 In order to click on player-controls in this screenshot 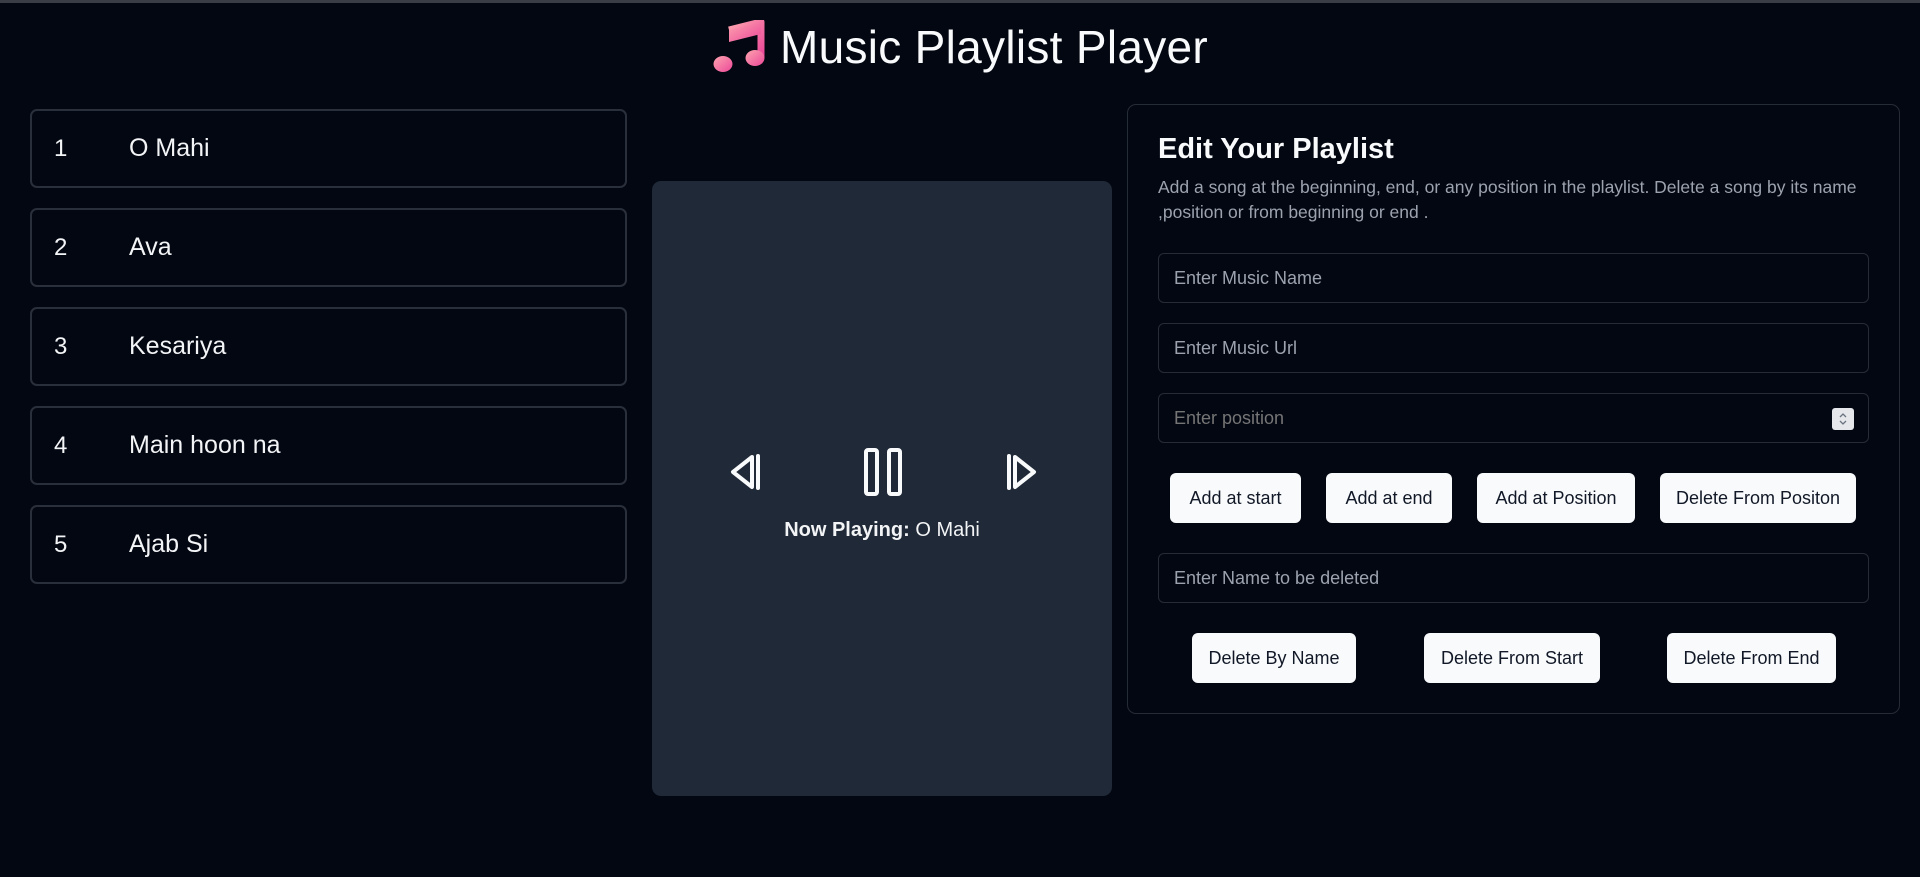, I will do `click(882, 472)`.